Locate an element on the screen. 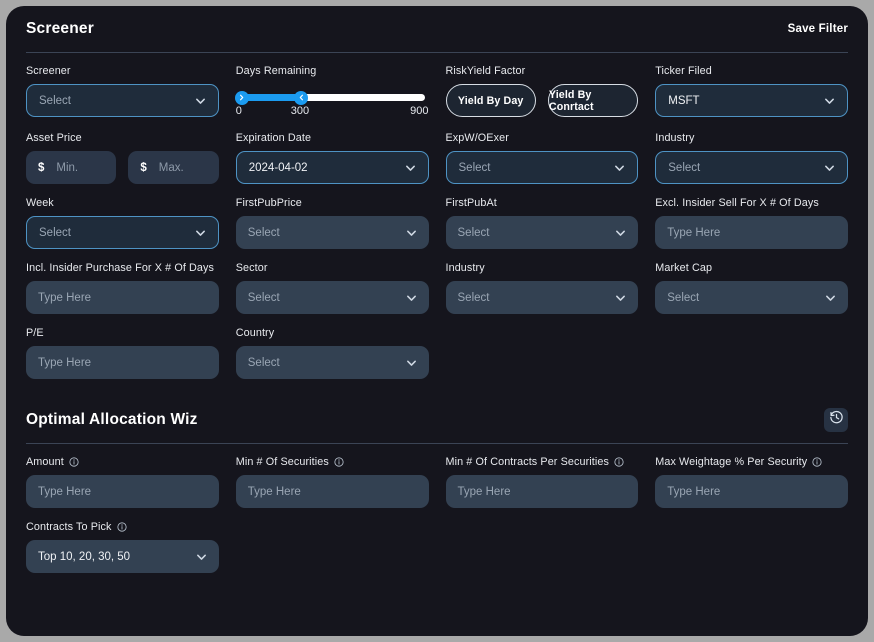  header-divider is located at coordinates (437, 52).